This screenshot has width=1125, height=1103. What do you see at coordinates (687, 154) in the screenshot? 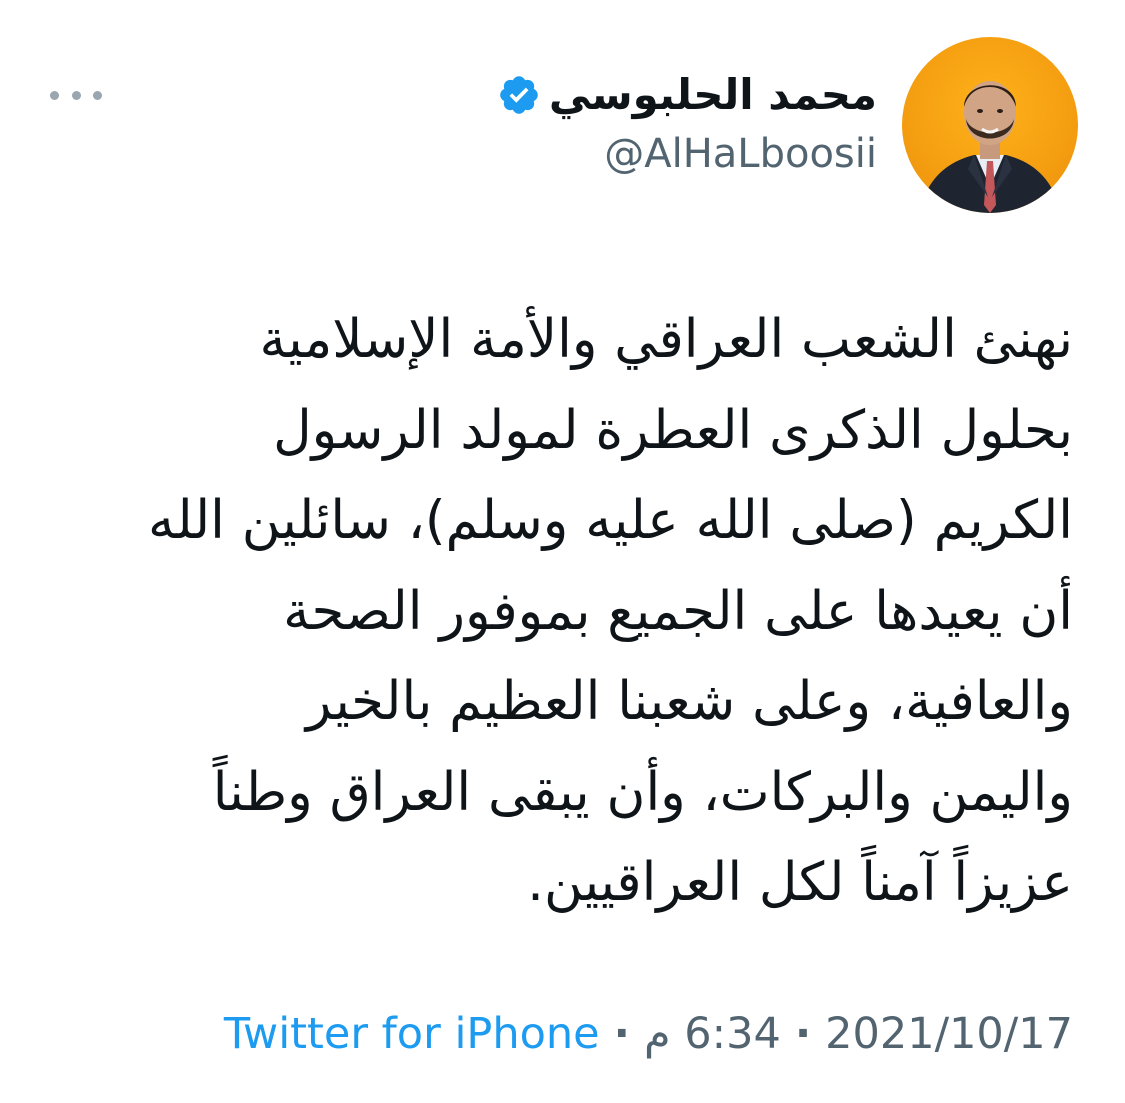
I see `author-handle: @AlHaLboosii` at bounding box center [687, 154].